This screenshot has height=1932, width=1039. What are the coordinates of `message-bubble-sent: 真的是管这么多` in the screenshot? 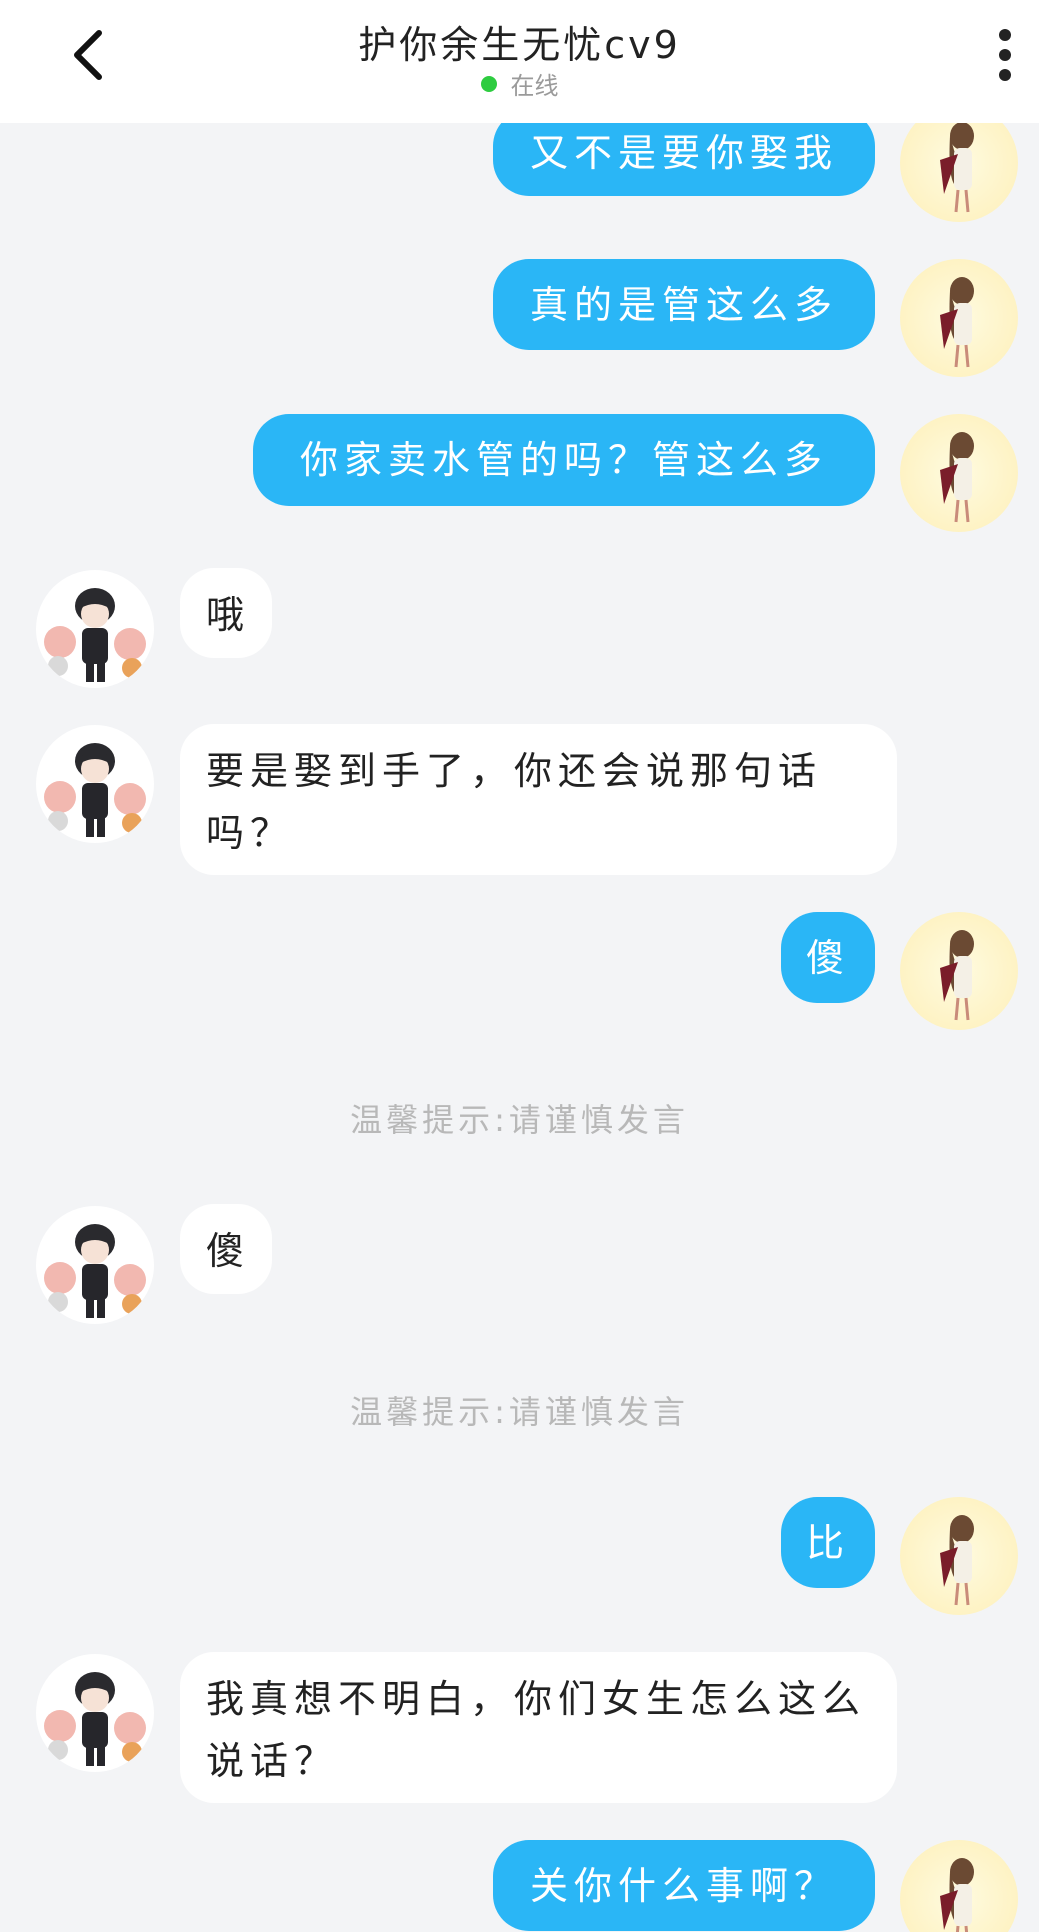 It's located at (684, 304).